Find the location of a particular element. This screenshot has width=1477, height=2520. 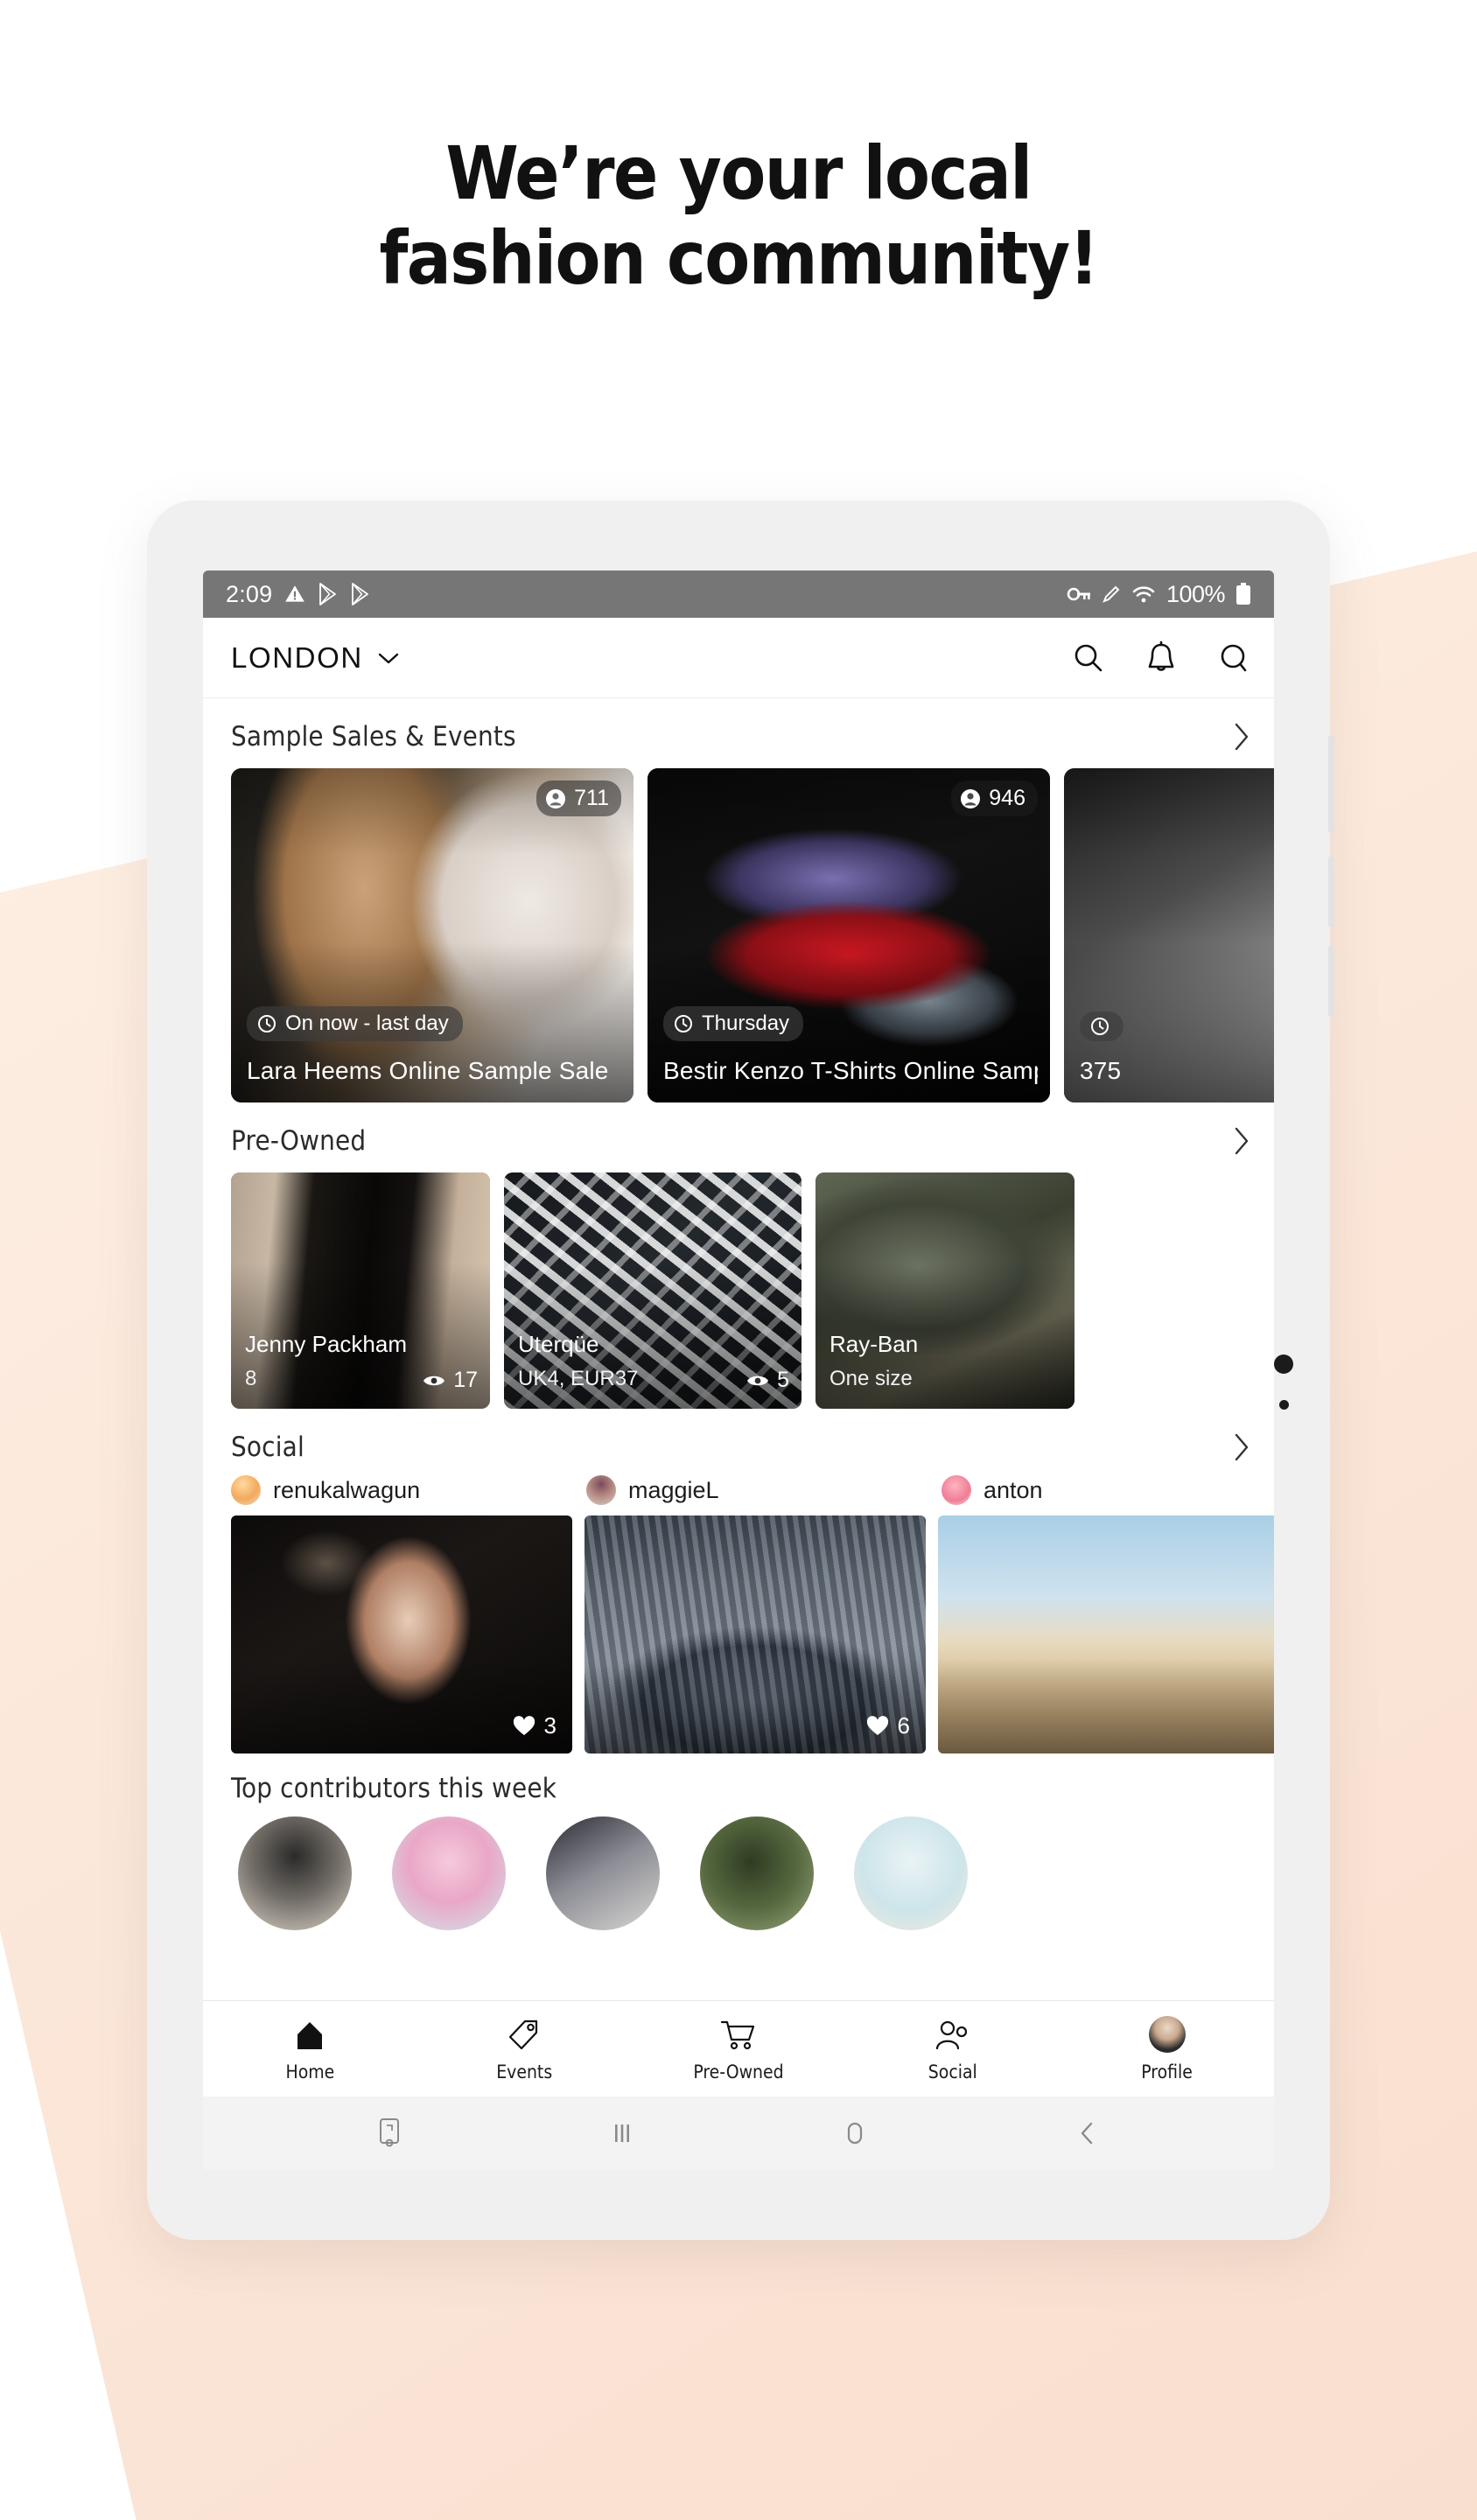

social-user-row: renukalwagun maggieL anton is located at coordinates (738, 1492).